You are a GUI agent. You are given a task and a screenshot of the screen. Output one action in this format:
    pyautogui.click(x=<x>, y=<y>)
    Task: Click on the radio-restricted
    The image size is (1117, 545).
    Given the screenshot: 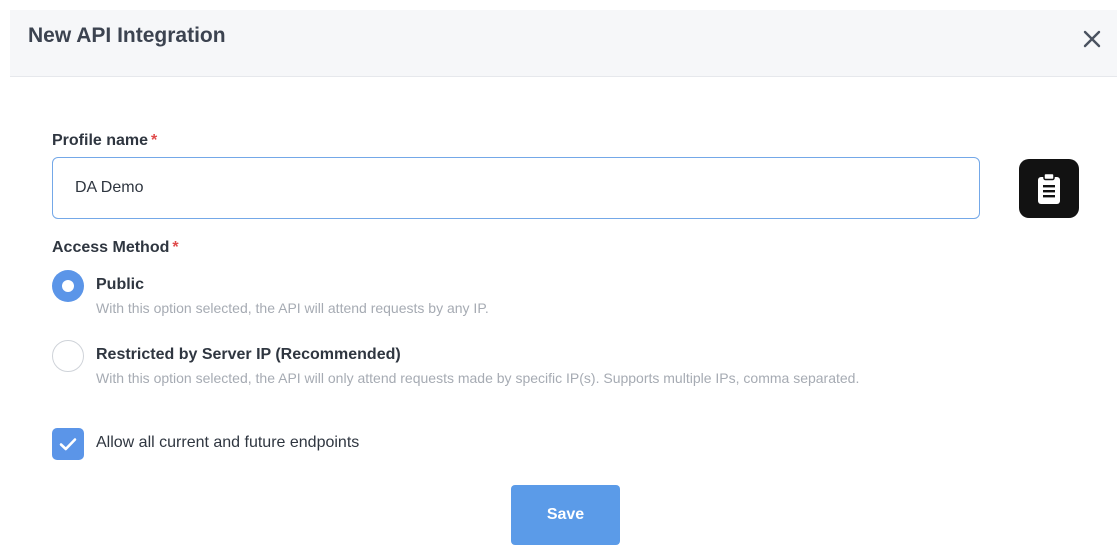 What is the action you would take?
    pyautogui.click(x=68, y=356)
    